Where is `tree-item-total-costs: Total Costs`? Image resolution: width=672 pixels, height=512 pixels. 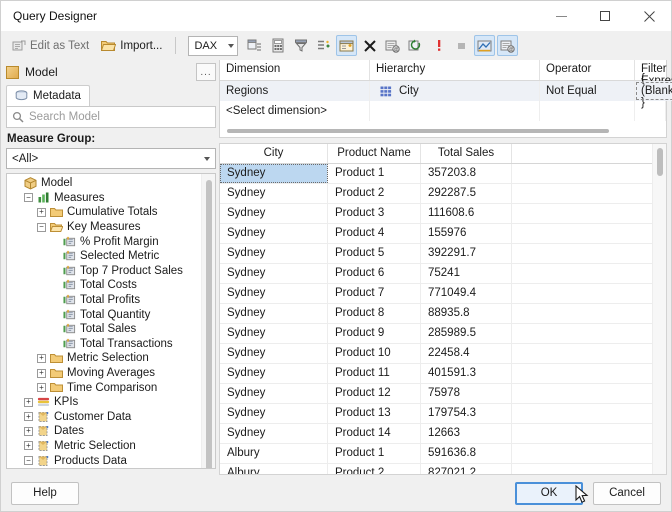 tree-item-total-costs: Total Costs is located at coordinates (104, 285).